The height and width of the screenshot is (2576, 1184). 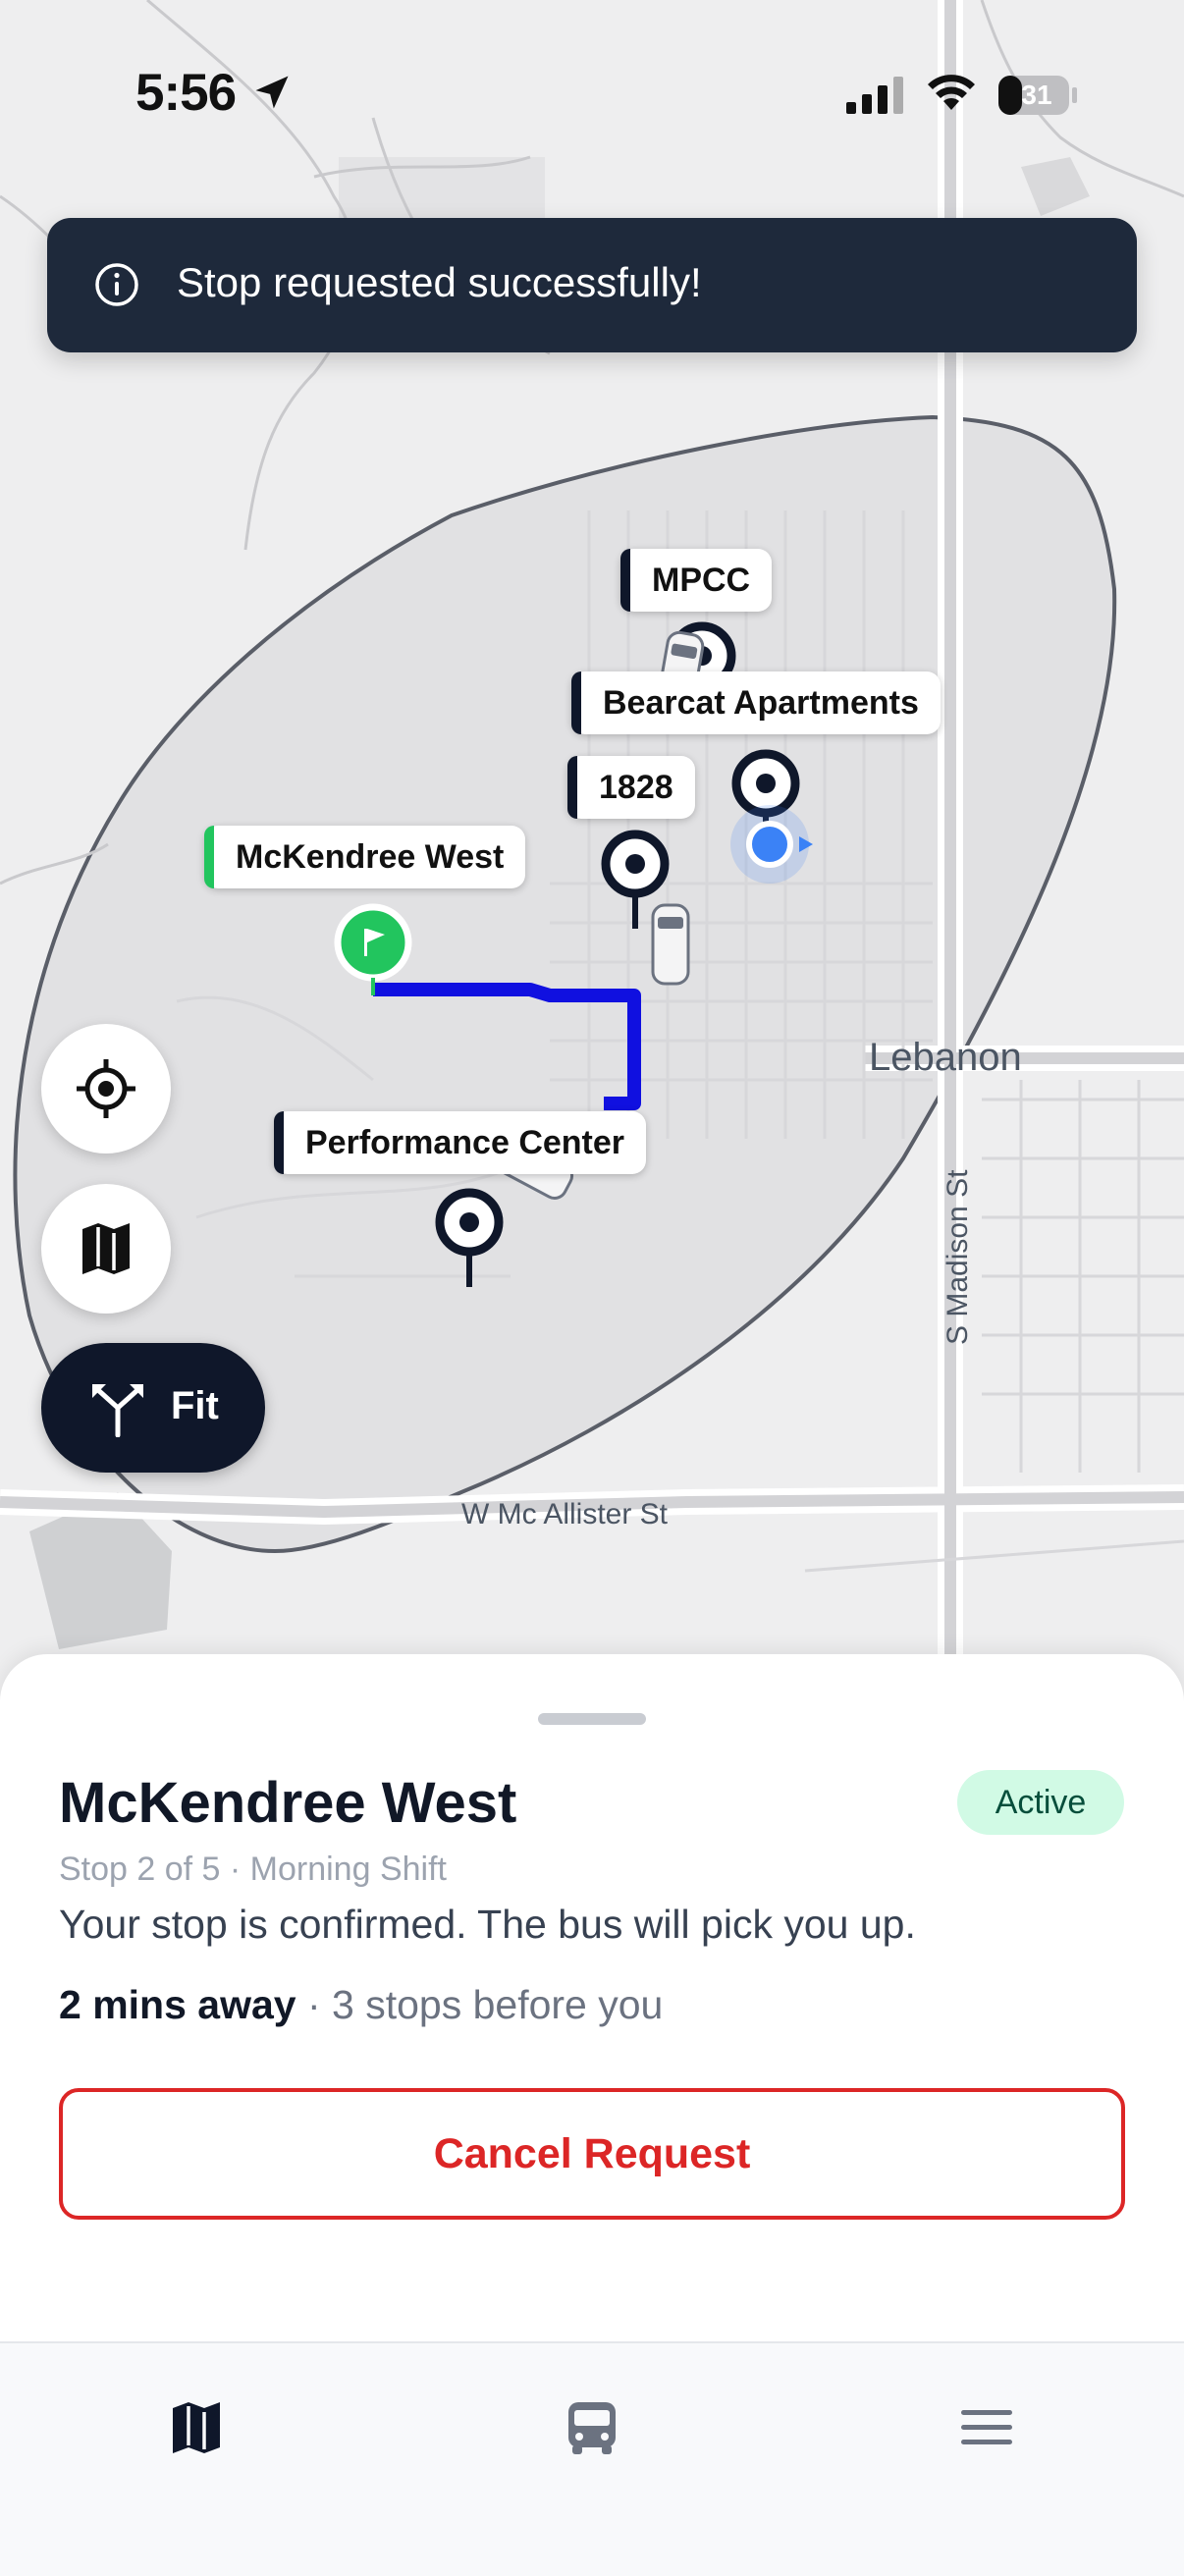 I want to click on tab-map, so click(x=196, y=2428).